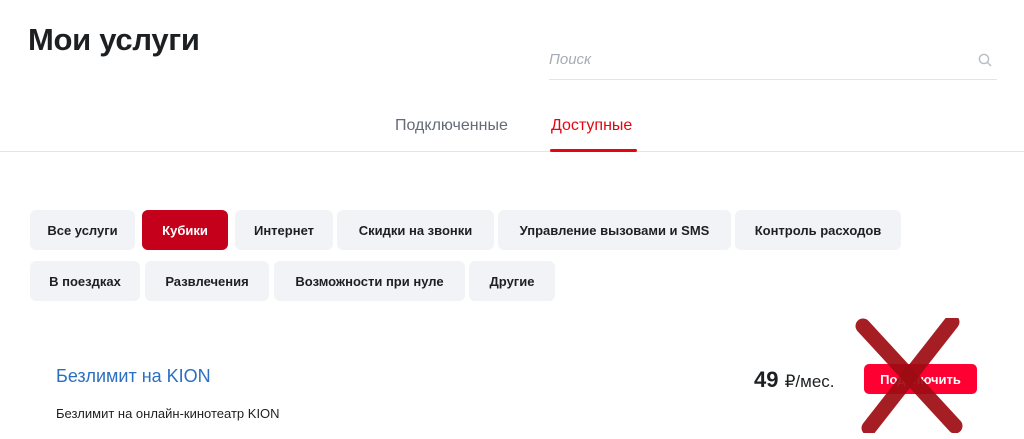  What do you see at coordinates (114, 39) in the screenshot?
I see `page-title: Мои услуги` at bounding box center [114, 39].